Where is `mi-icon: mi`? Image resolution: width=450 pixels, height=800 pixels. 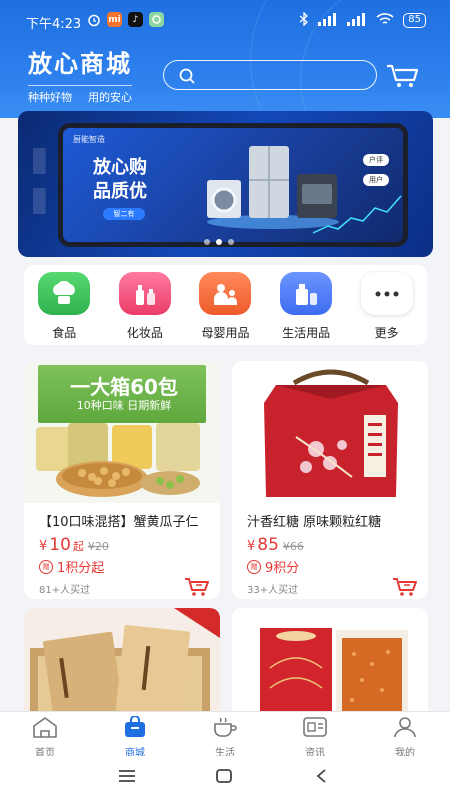
mi-icon: mi is located at coordinates (114, 19).